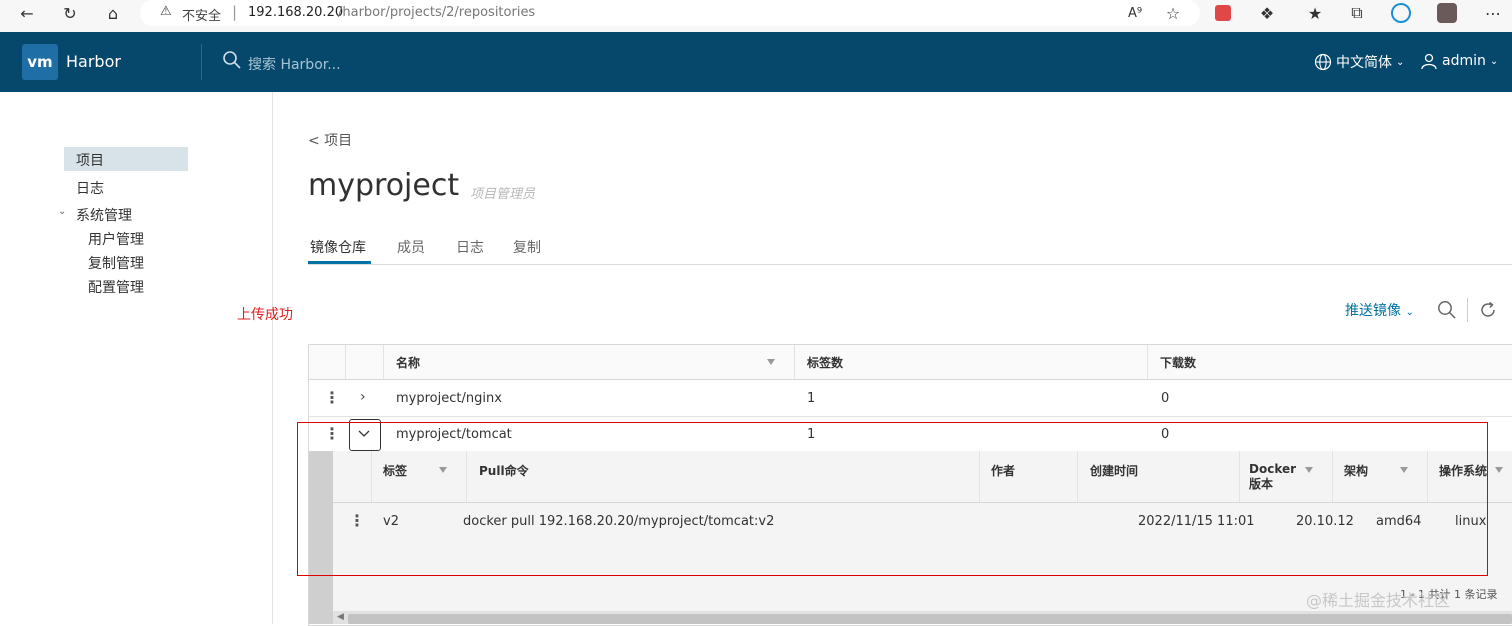 The image size is (1512, 626). What do you see at coordinates (527, 247) in the screenshot?
I see `tab-replication: 复制` at bounding box center [527, 247].